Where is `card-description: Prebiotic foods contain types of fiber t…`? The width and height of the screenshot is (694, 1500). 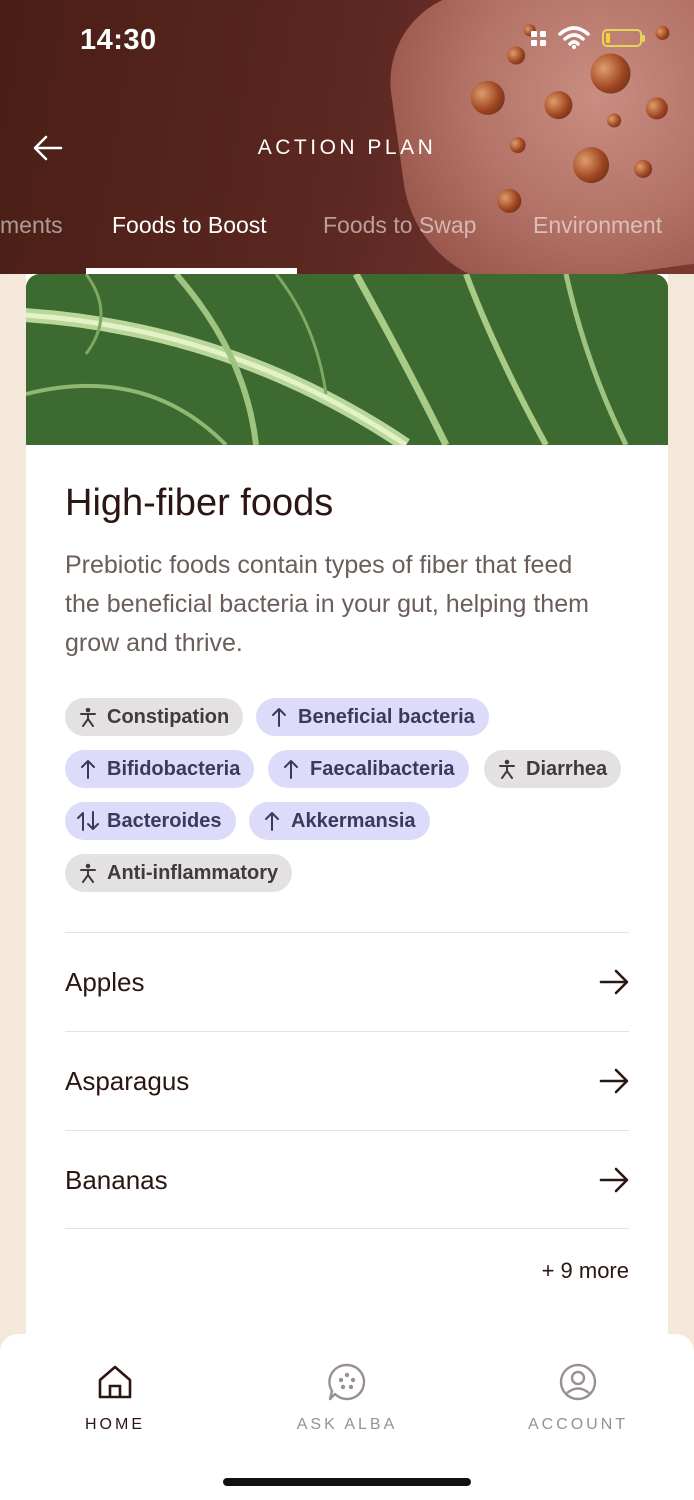 card-description: Prebiotic foods contain types of fiber t… is located at coordinates (327, 604).